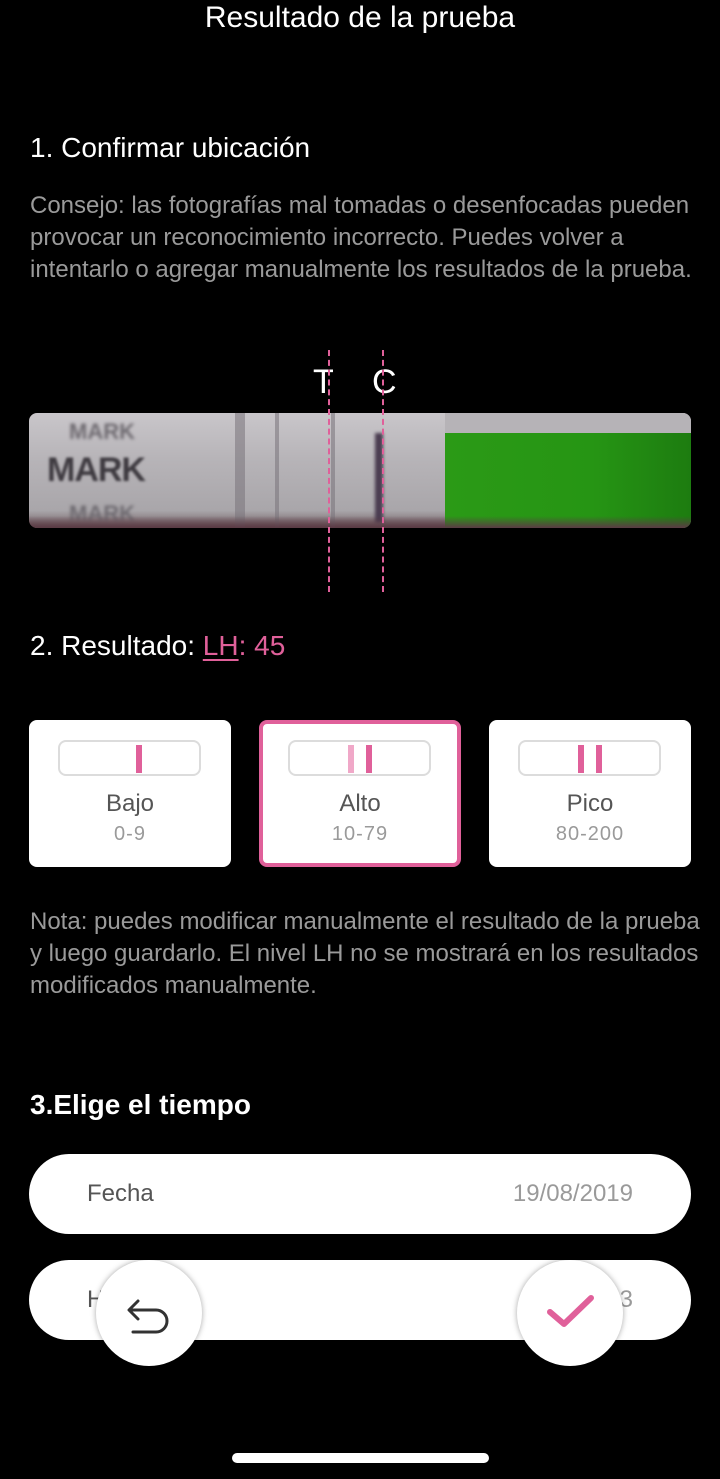  What do you see at coordinates (130, 834) in the screenshot?
I see `option-range: 0-9` at bounding box center [130, 834].